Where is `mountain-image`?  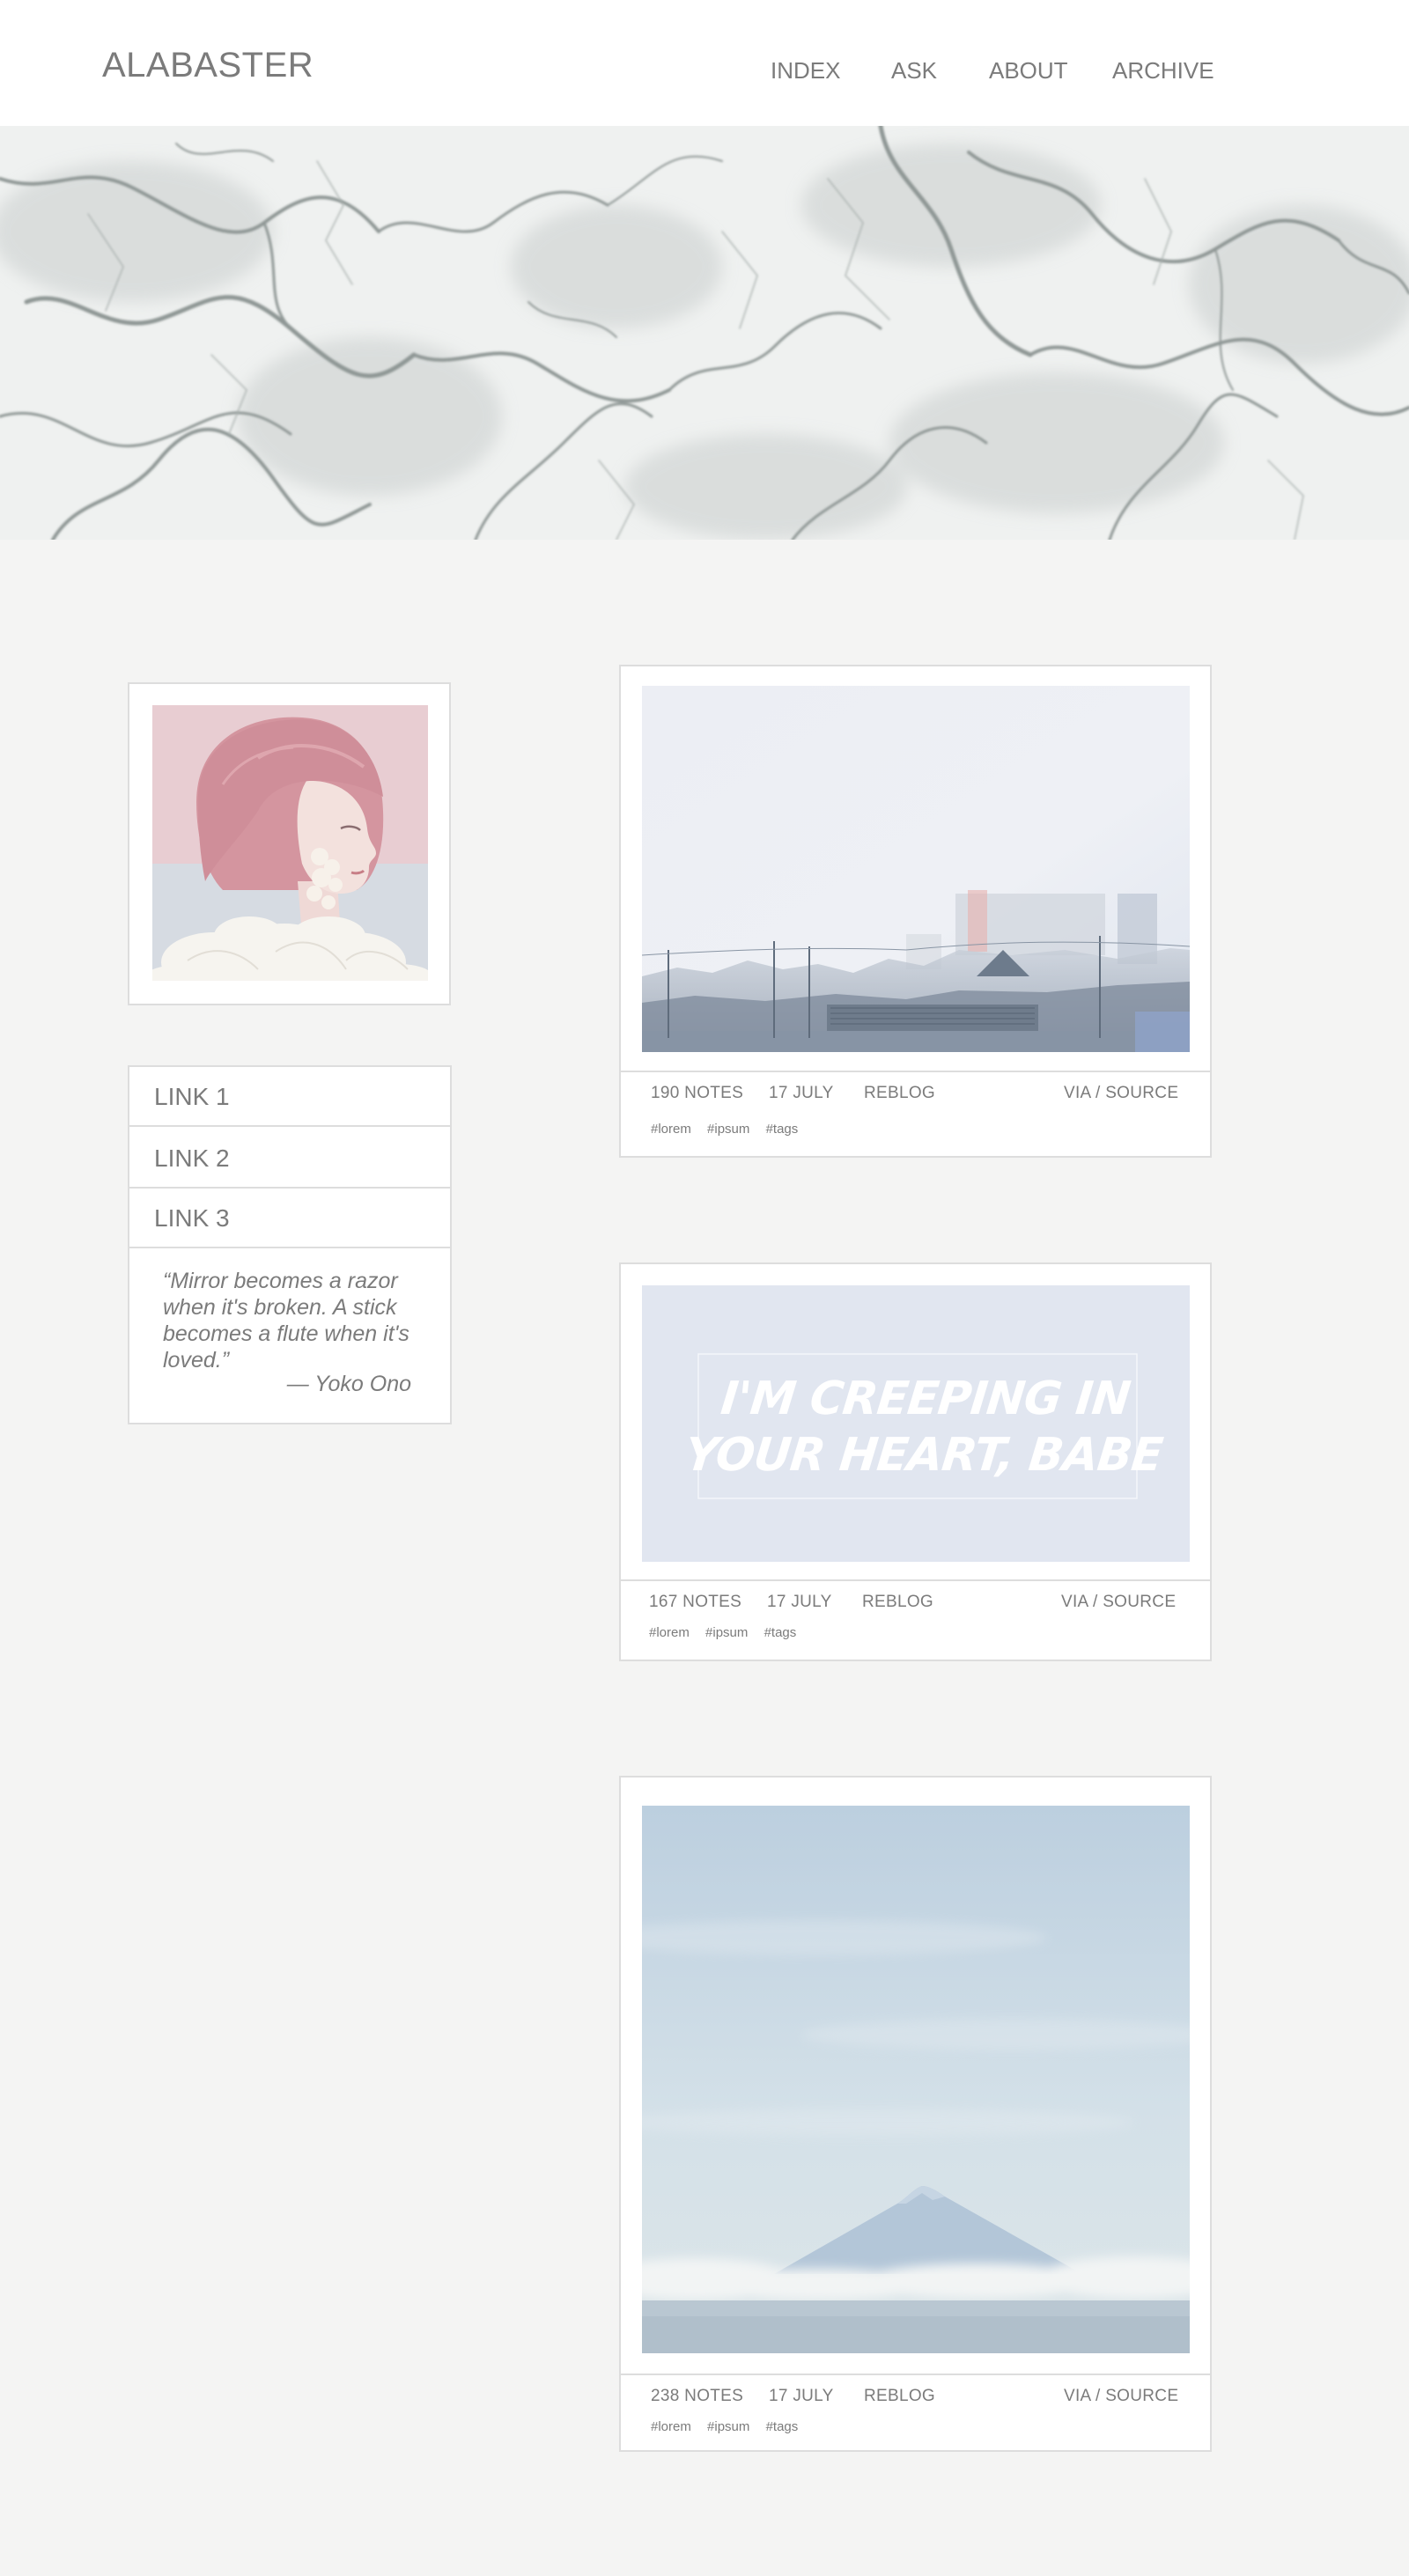 mountain-image is located at coordinates (916, 2080).